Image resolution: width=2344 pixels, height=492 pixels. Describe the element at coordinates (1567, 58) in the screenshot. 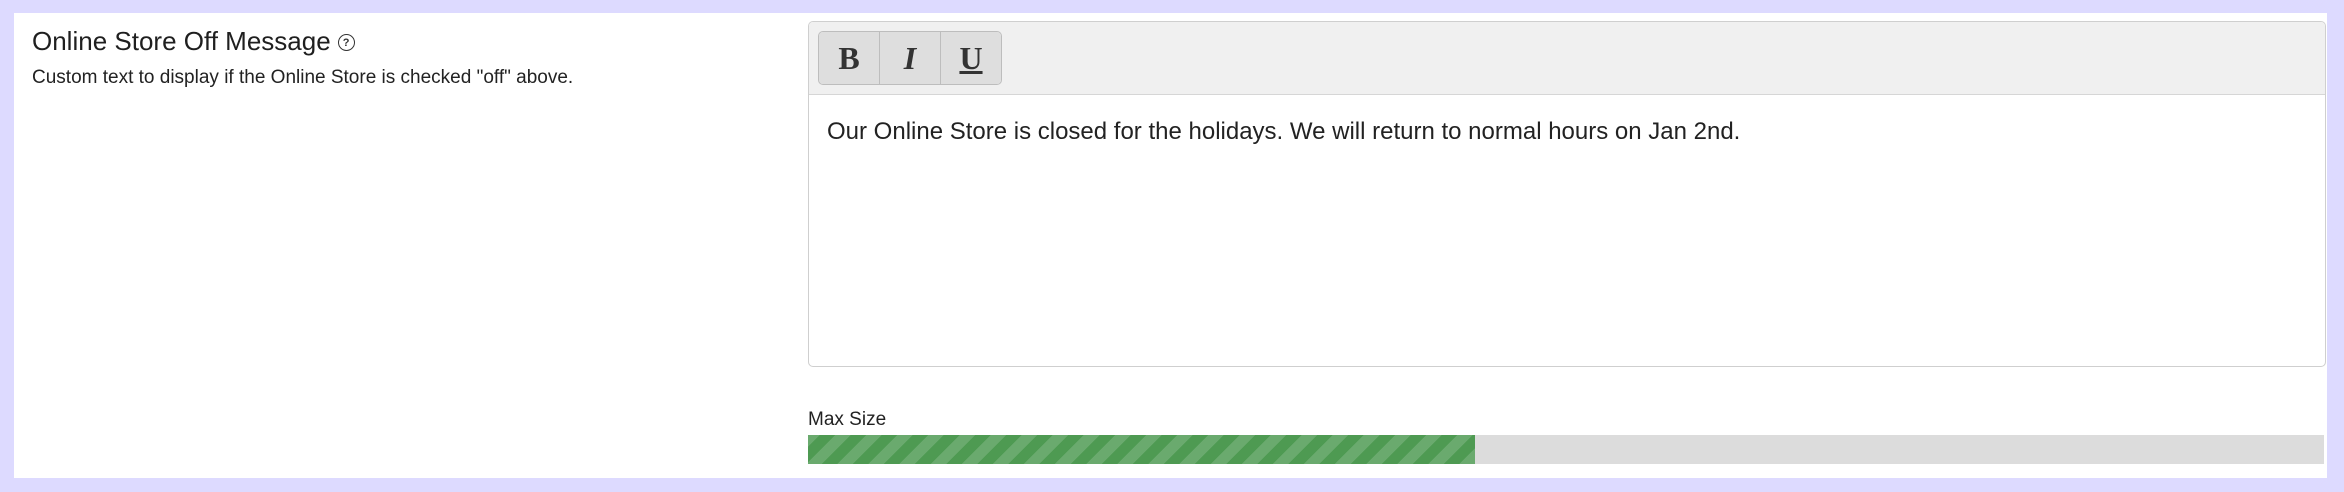

I see `editor-toolbar: B I U` at that location.